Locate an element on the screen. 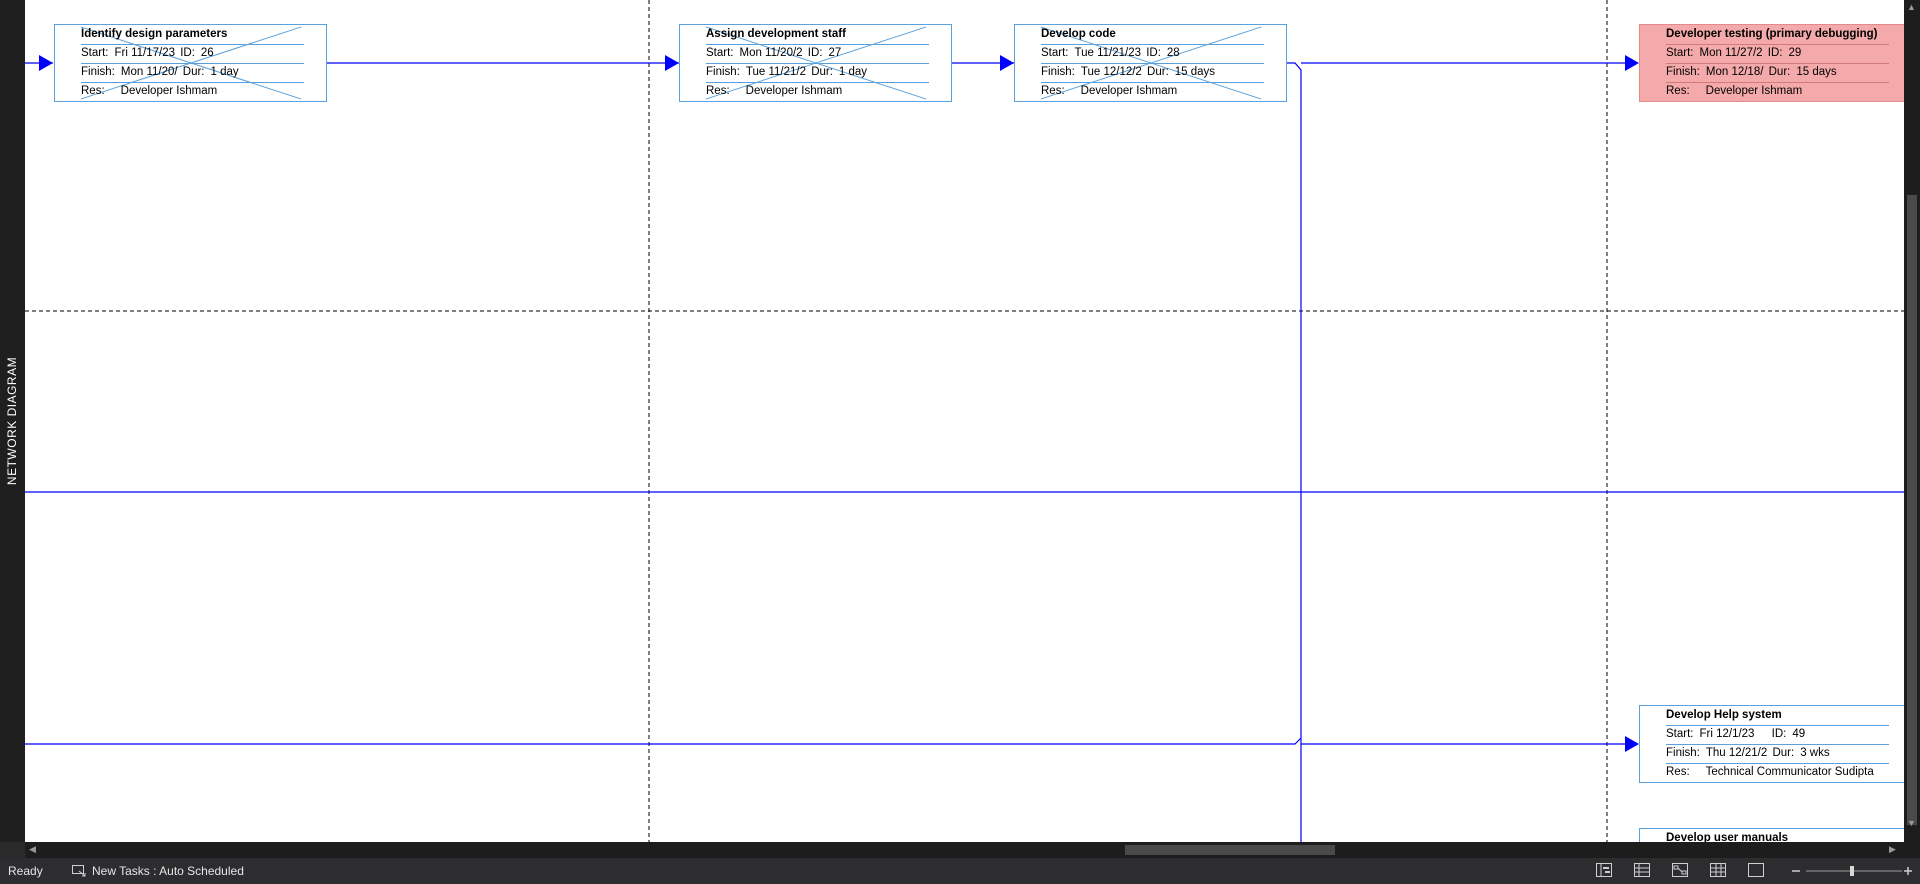 The width and height of the screenshot is (1920, 884). task-name: Developer testing (primary debugging) is located at coordinates (1777, 35).